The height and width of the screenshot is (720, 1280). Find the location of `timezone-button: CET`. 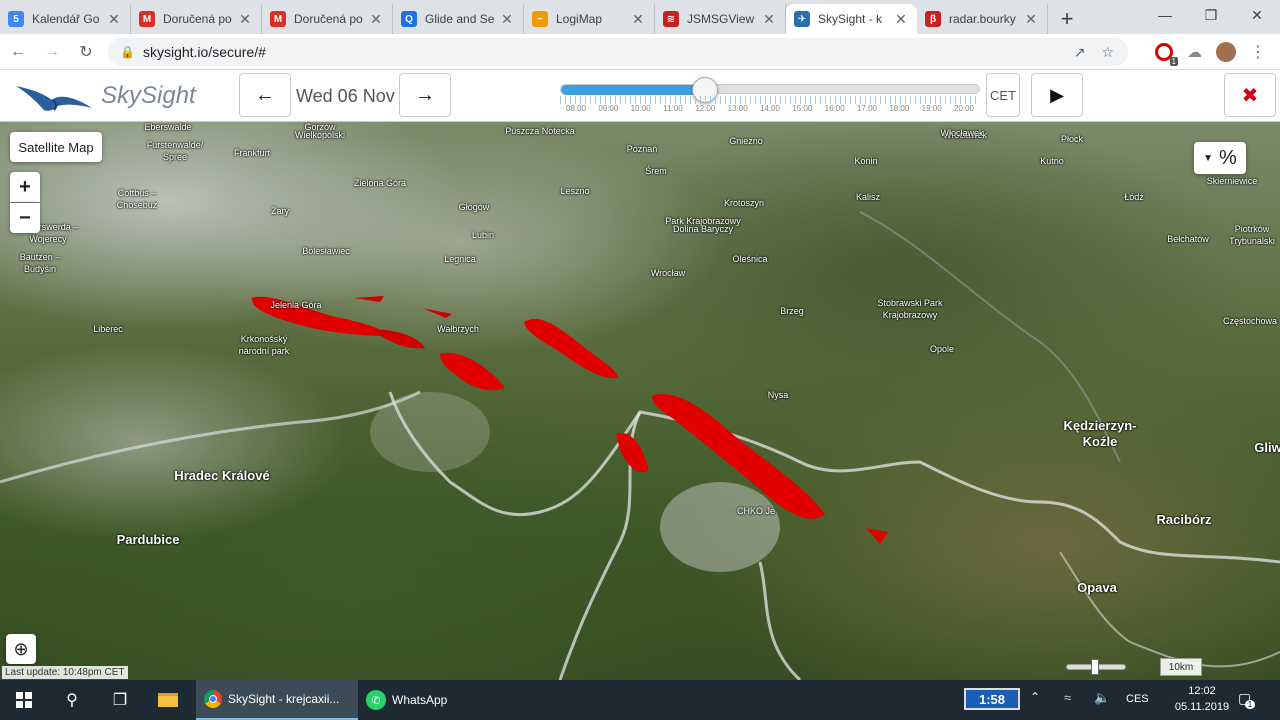

timezone-button: CET is located at coordinates (1003, 95).